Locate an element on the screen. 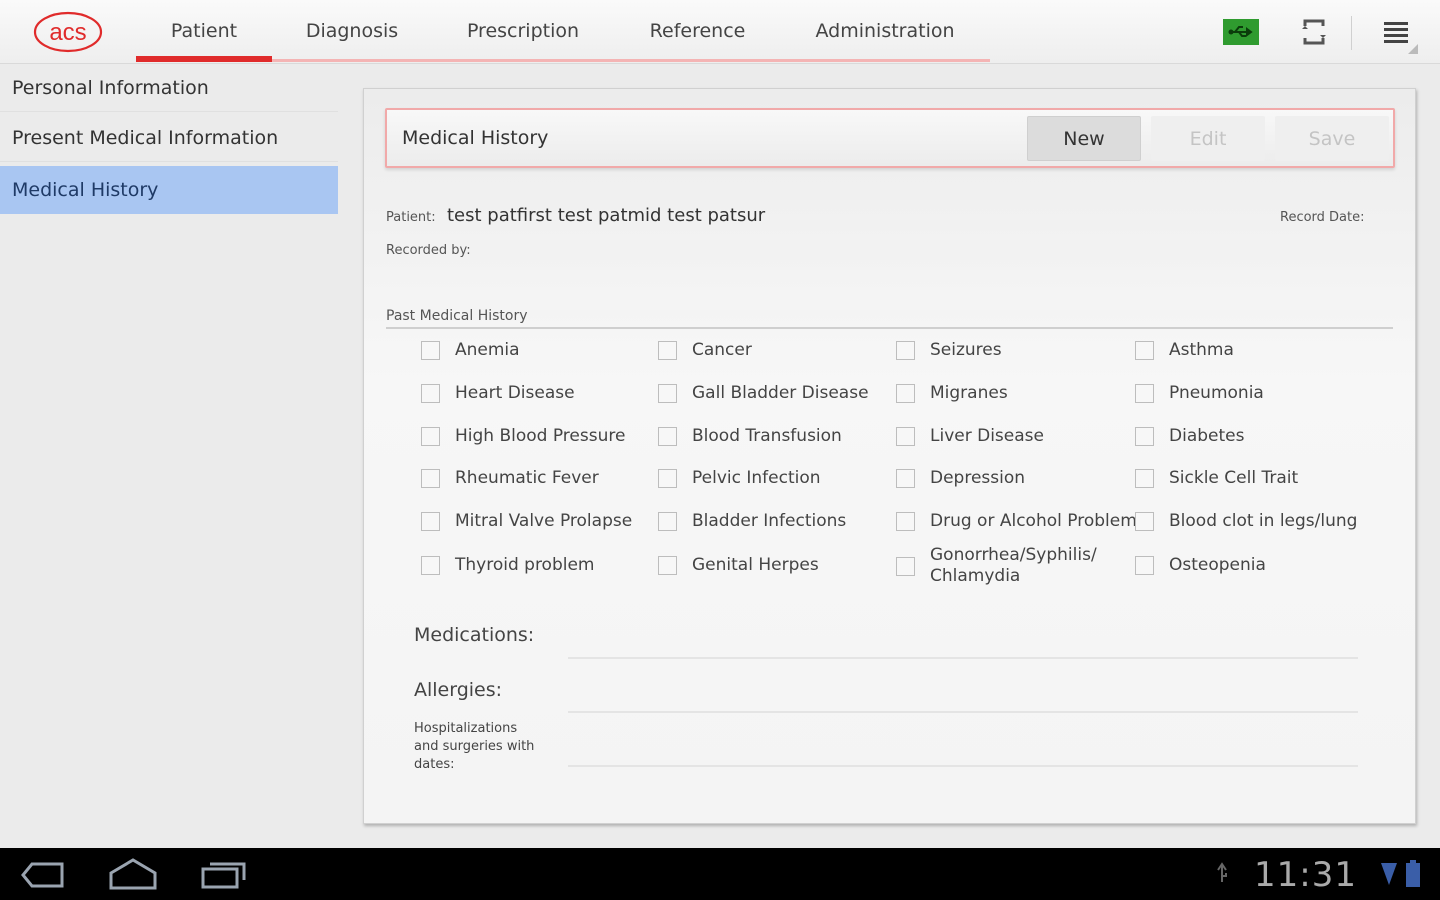  condition-pelvic-infection: Pelvic Infection is located at coordinates (739, 478).